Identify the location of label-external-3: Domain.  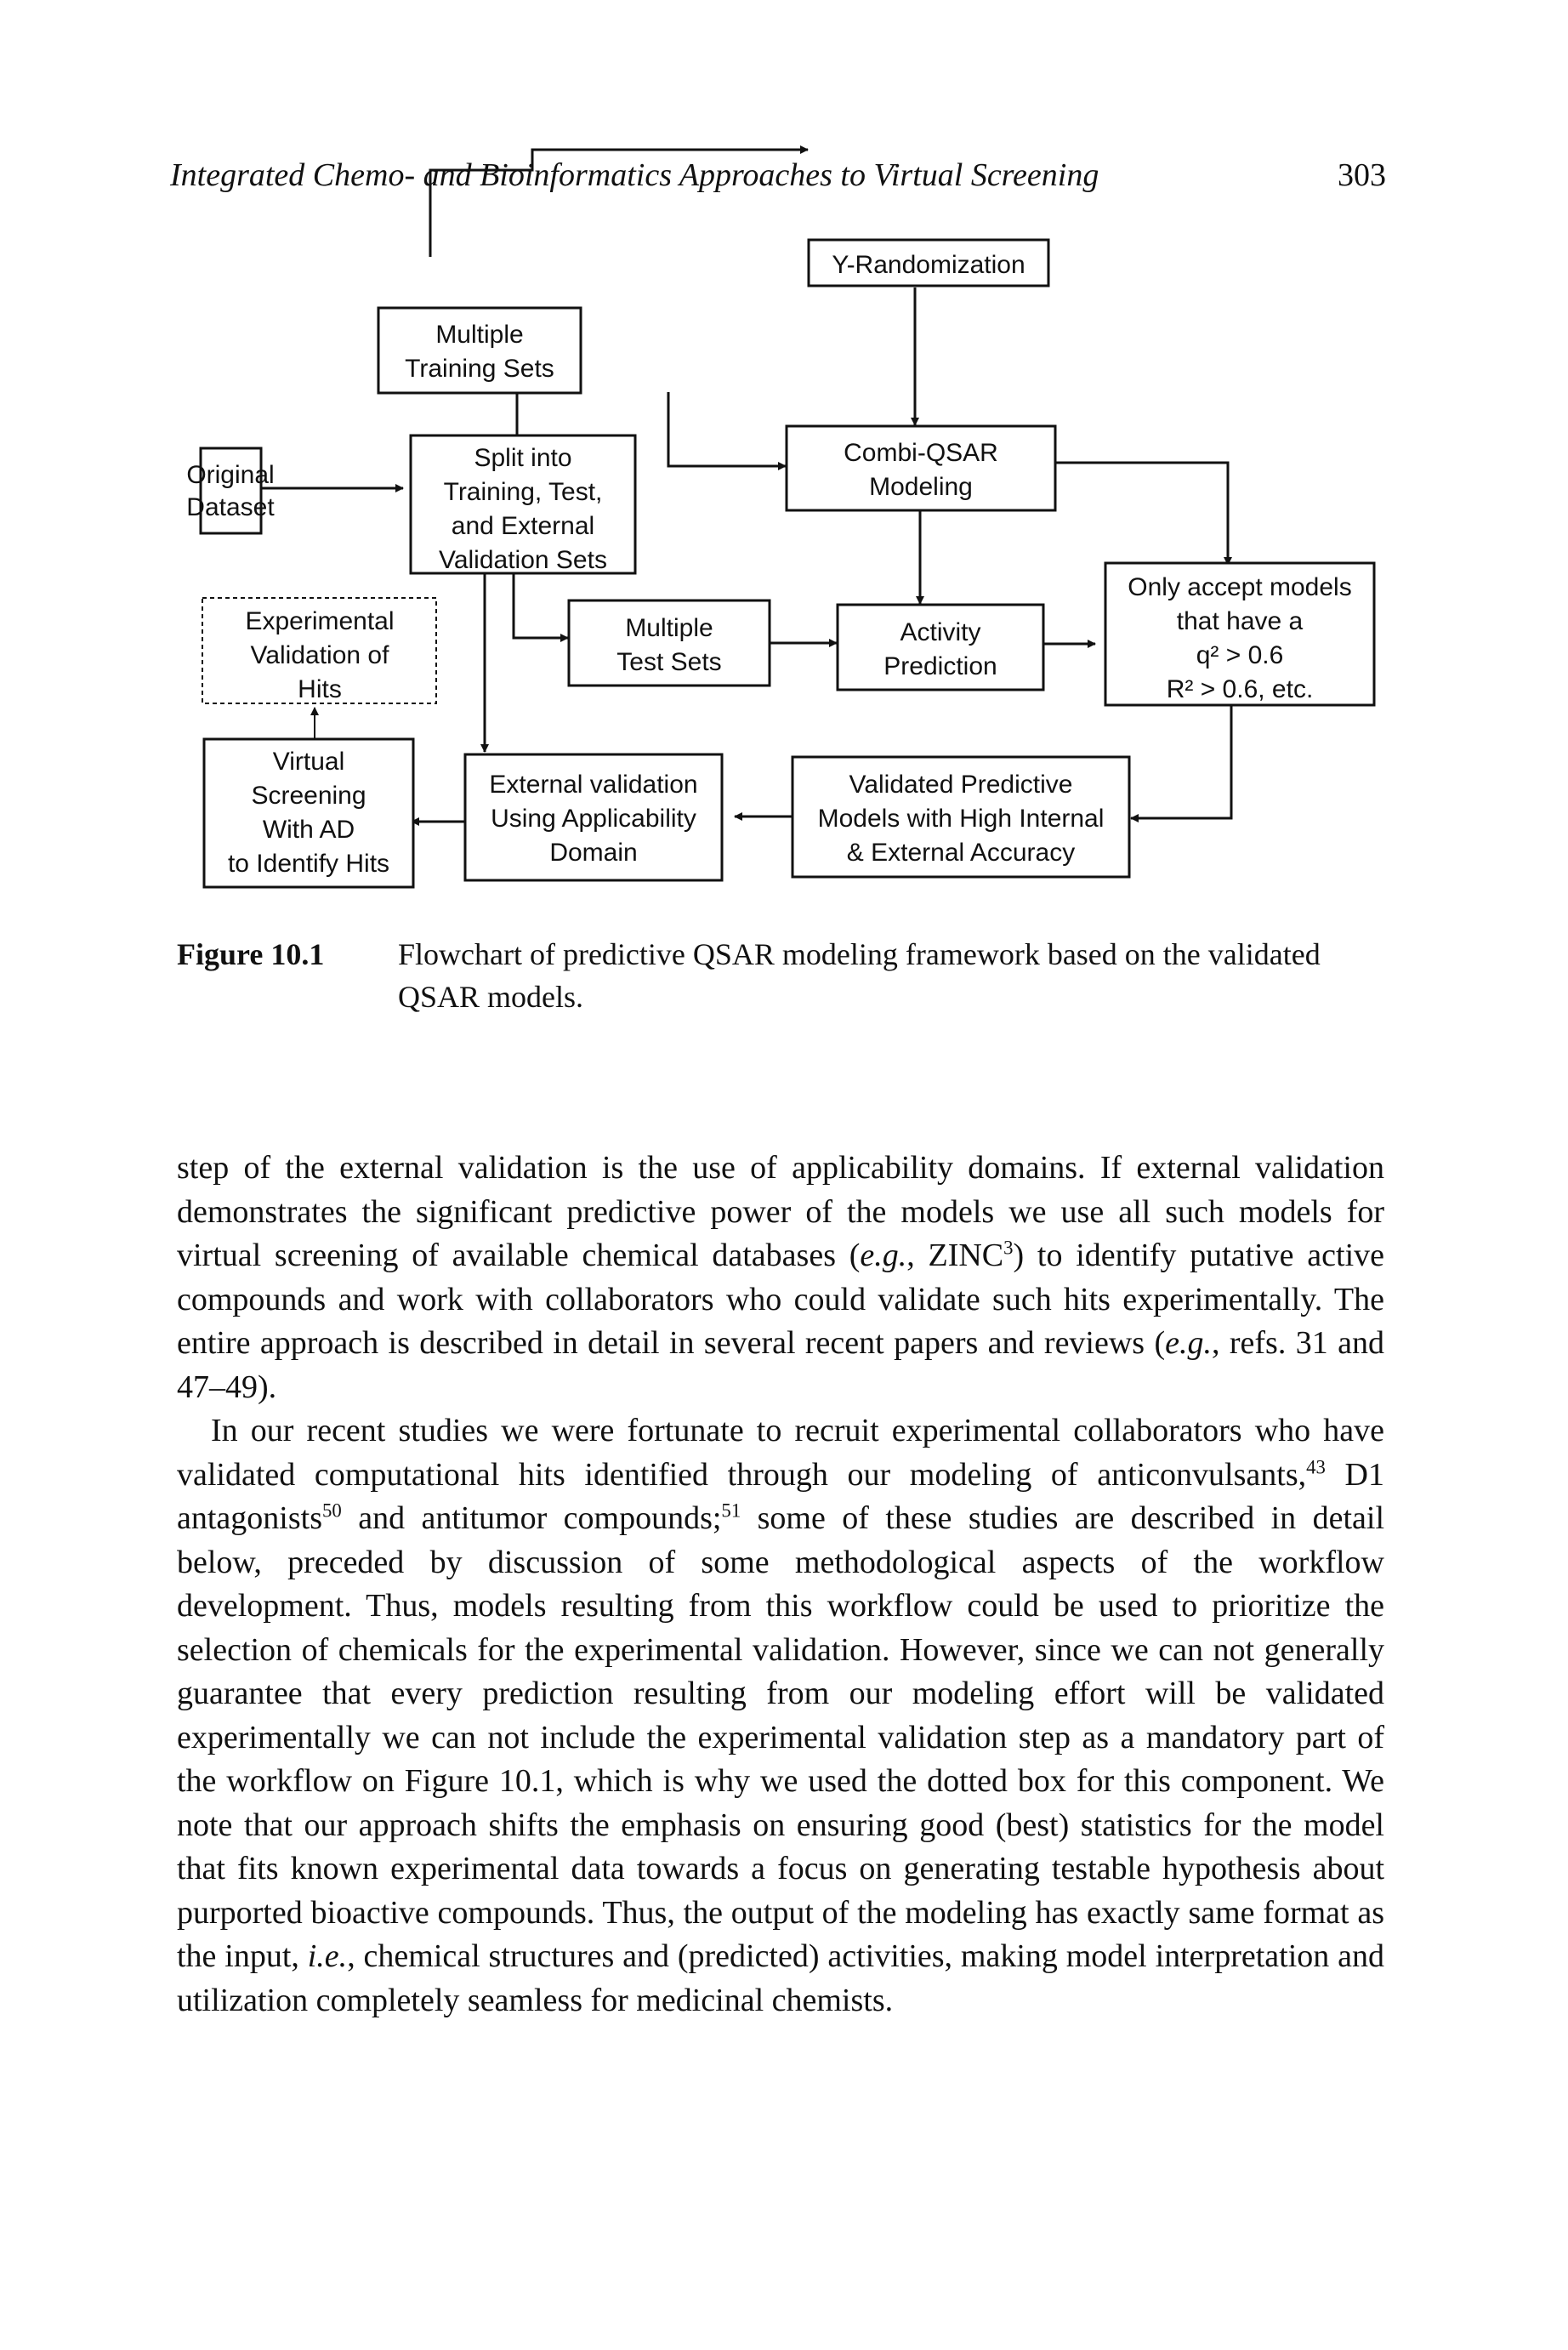
(593, 853).